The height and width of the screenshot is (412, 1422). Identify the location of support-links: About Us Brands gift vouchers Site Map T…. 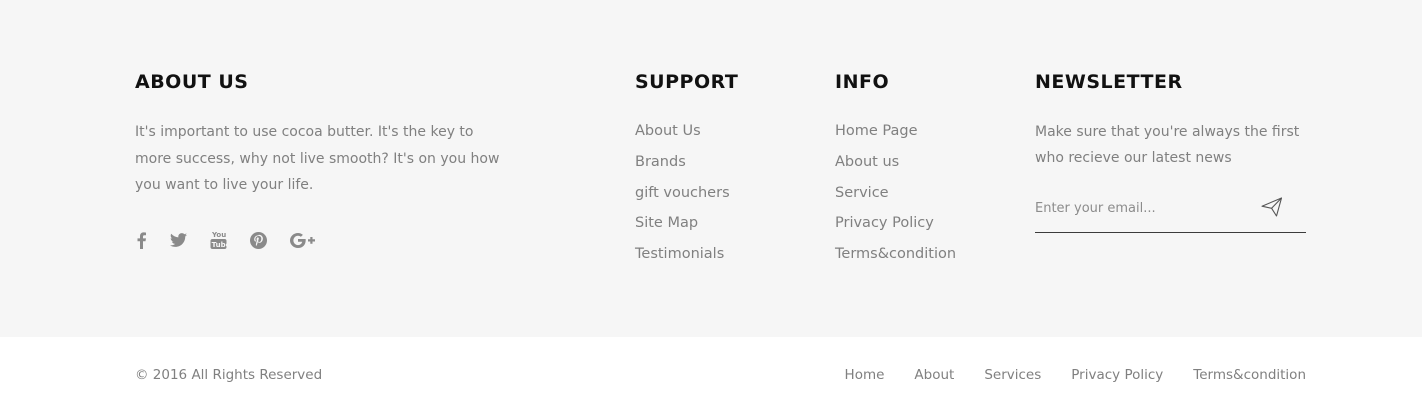
(725, 199).